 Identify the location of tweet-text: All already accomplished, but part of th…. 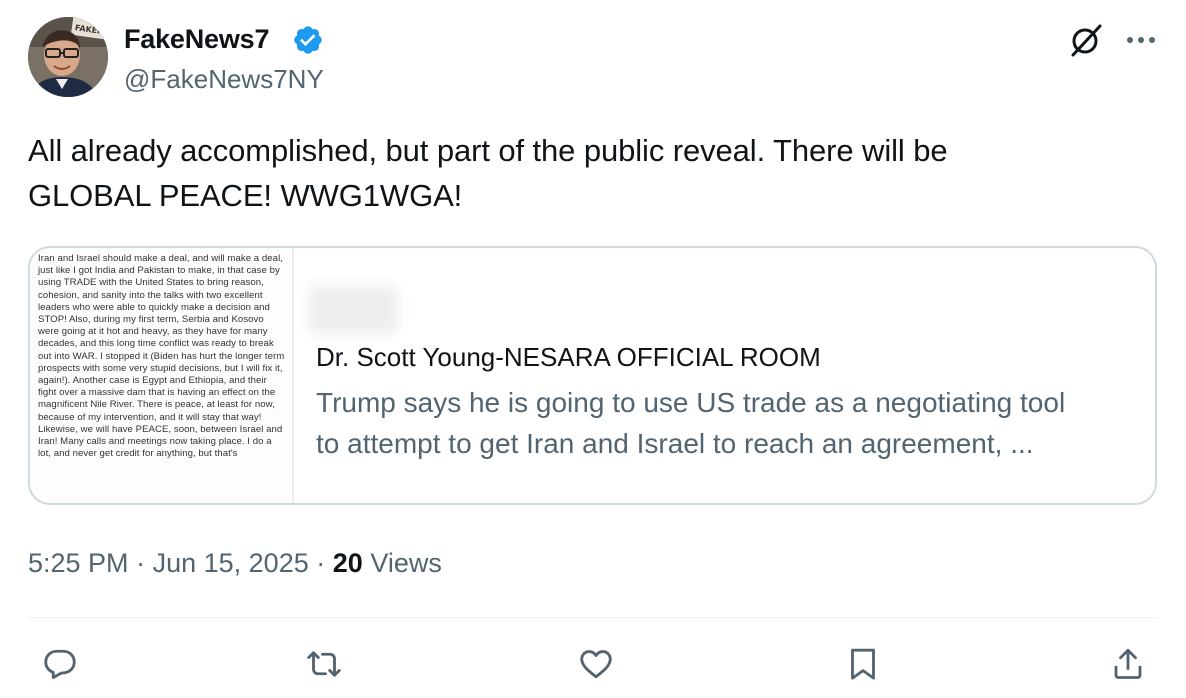
(598, 173).